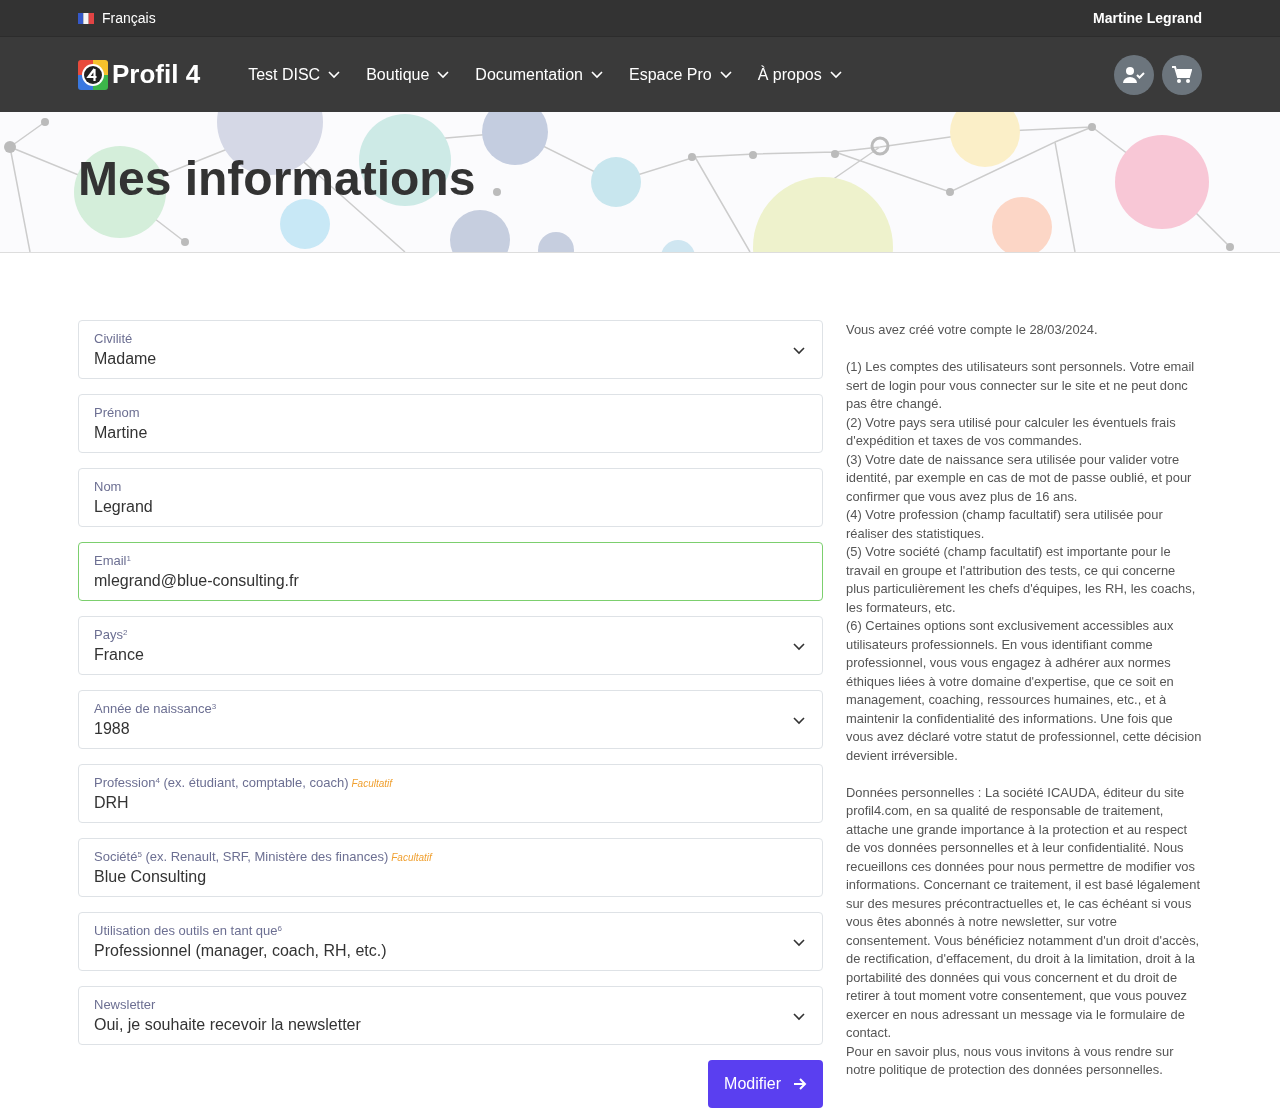 The height and width of the screenshot is (1120, 1280). I want to click on page-title: Mes informations, so click(277, 177).